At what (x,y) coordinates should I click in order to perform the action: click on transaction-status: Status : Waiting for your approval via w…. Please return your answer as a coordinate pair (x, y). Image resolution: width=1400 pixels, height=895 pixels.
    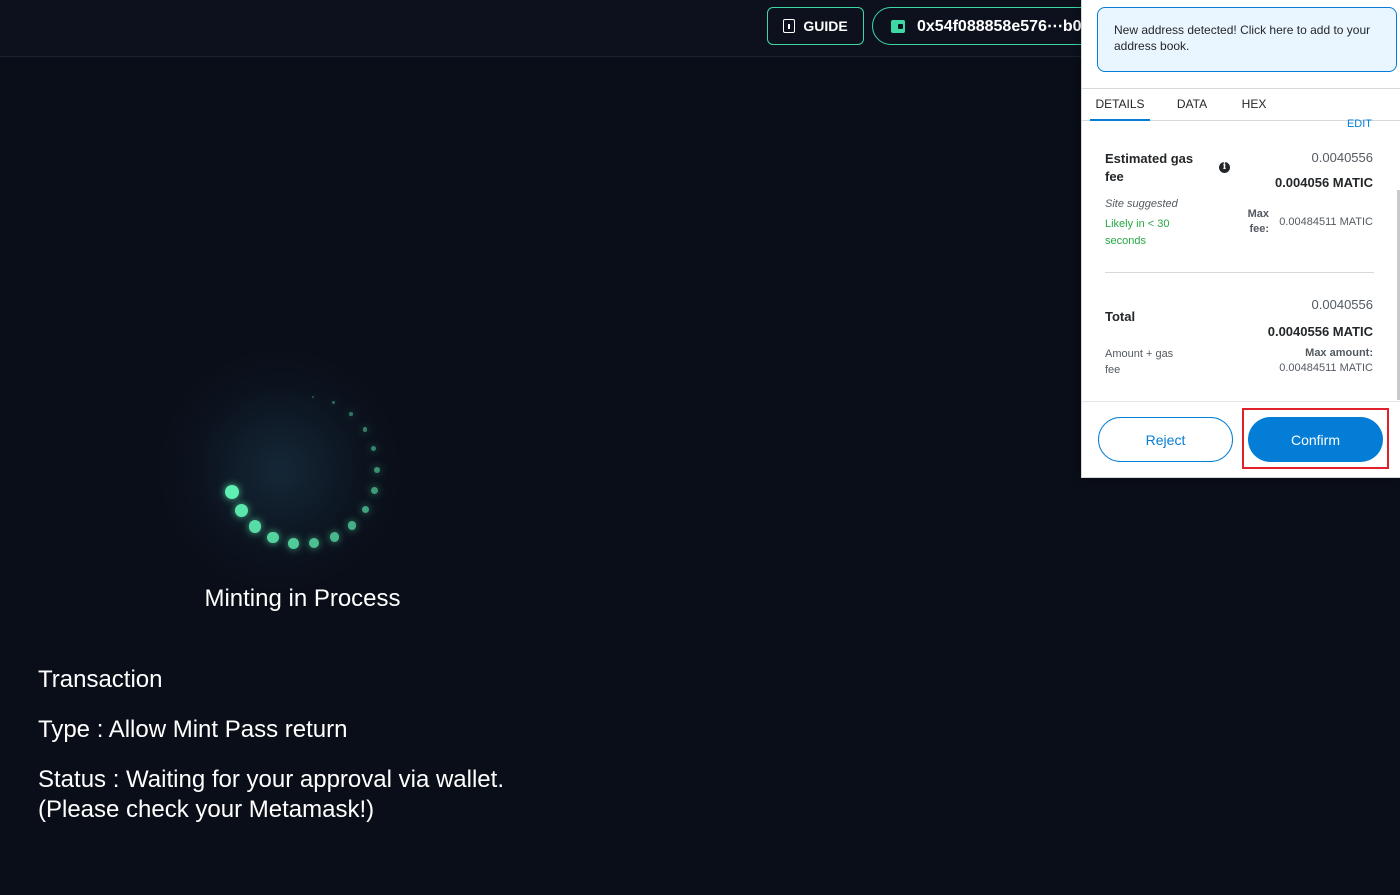
    Looking at the image, I should click on (338, 795).